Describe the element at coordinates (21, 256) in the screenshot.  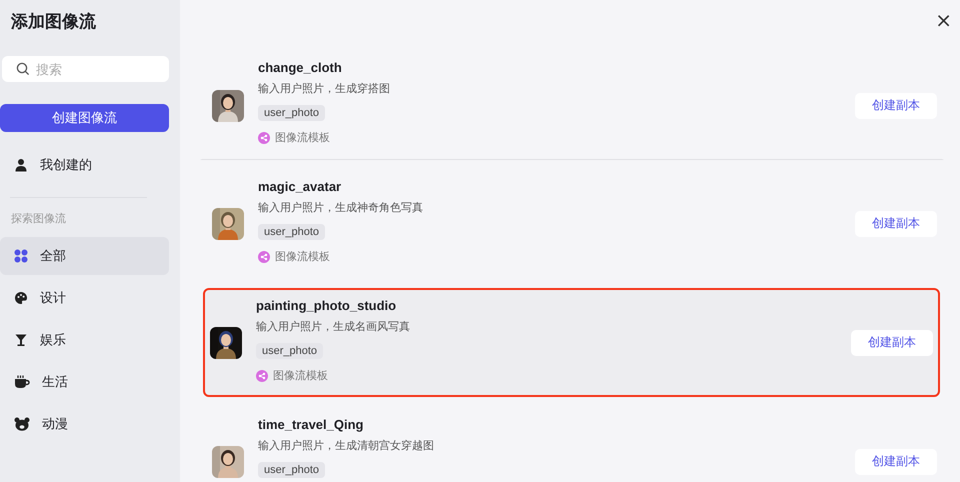
I see `grid-icon` at that location.